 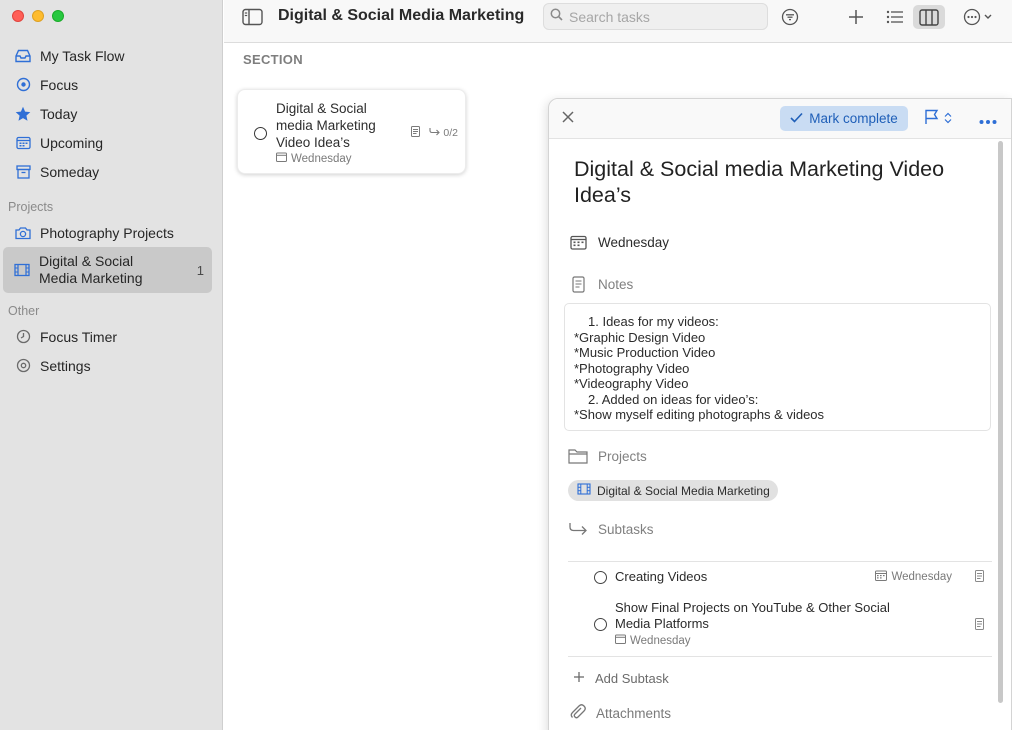 What do you see at coordinates (91, 269) in the screenshot?
I see `sidebar-item-label: Digital & Social Media Marketing` at bounding box center [91, 269].